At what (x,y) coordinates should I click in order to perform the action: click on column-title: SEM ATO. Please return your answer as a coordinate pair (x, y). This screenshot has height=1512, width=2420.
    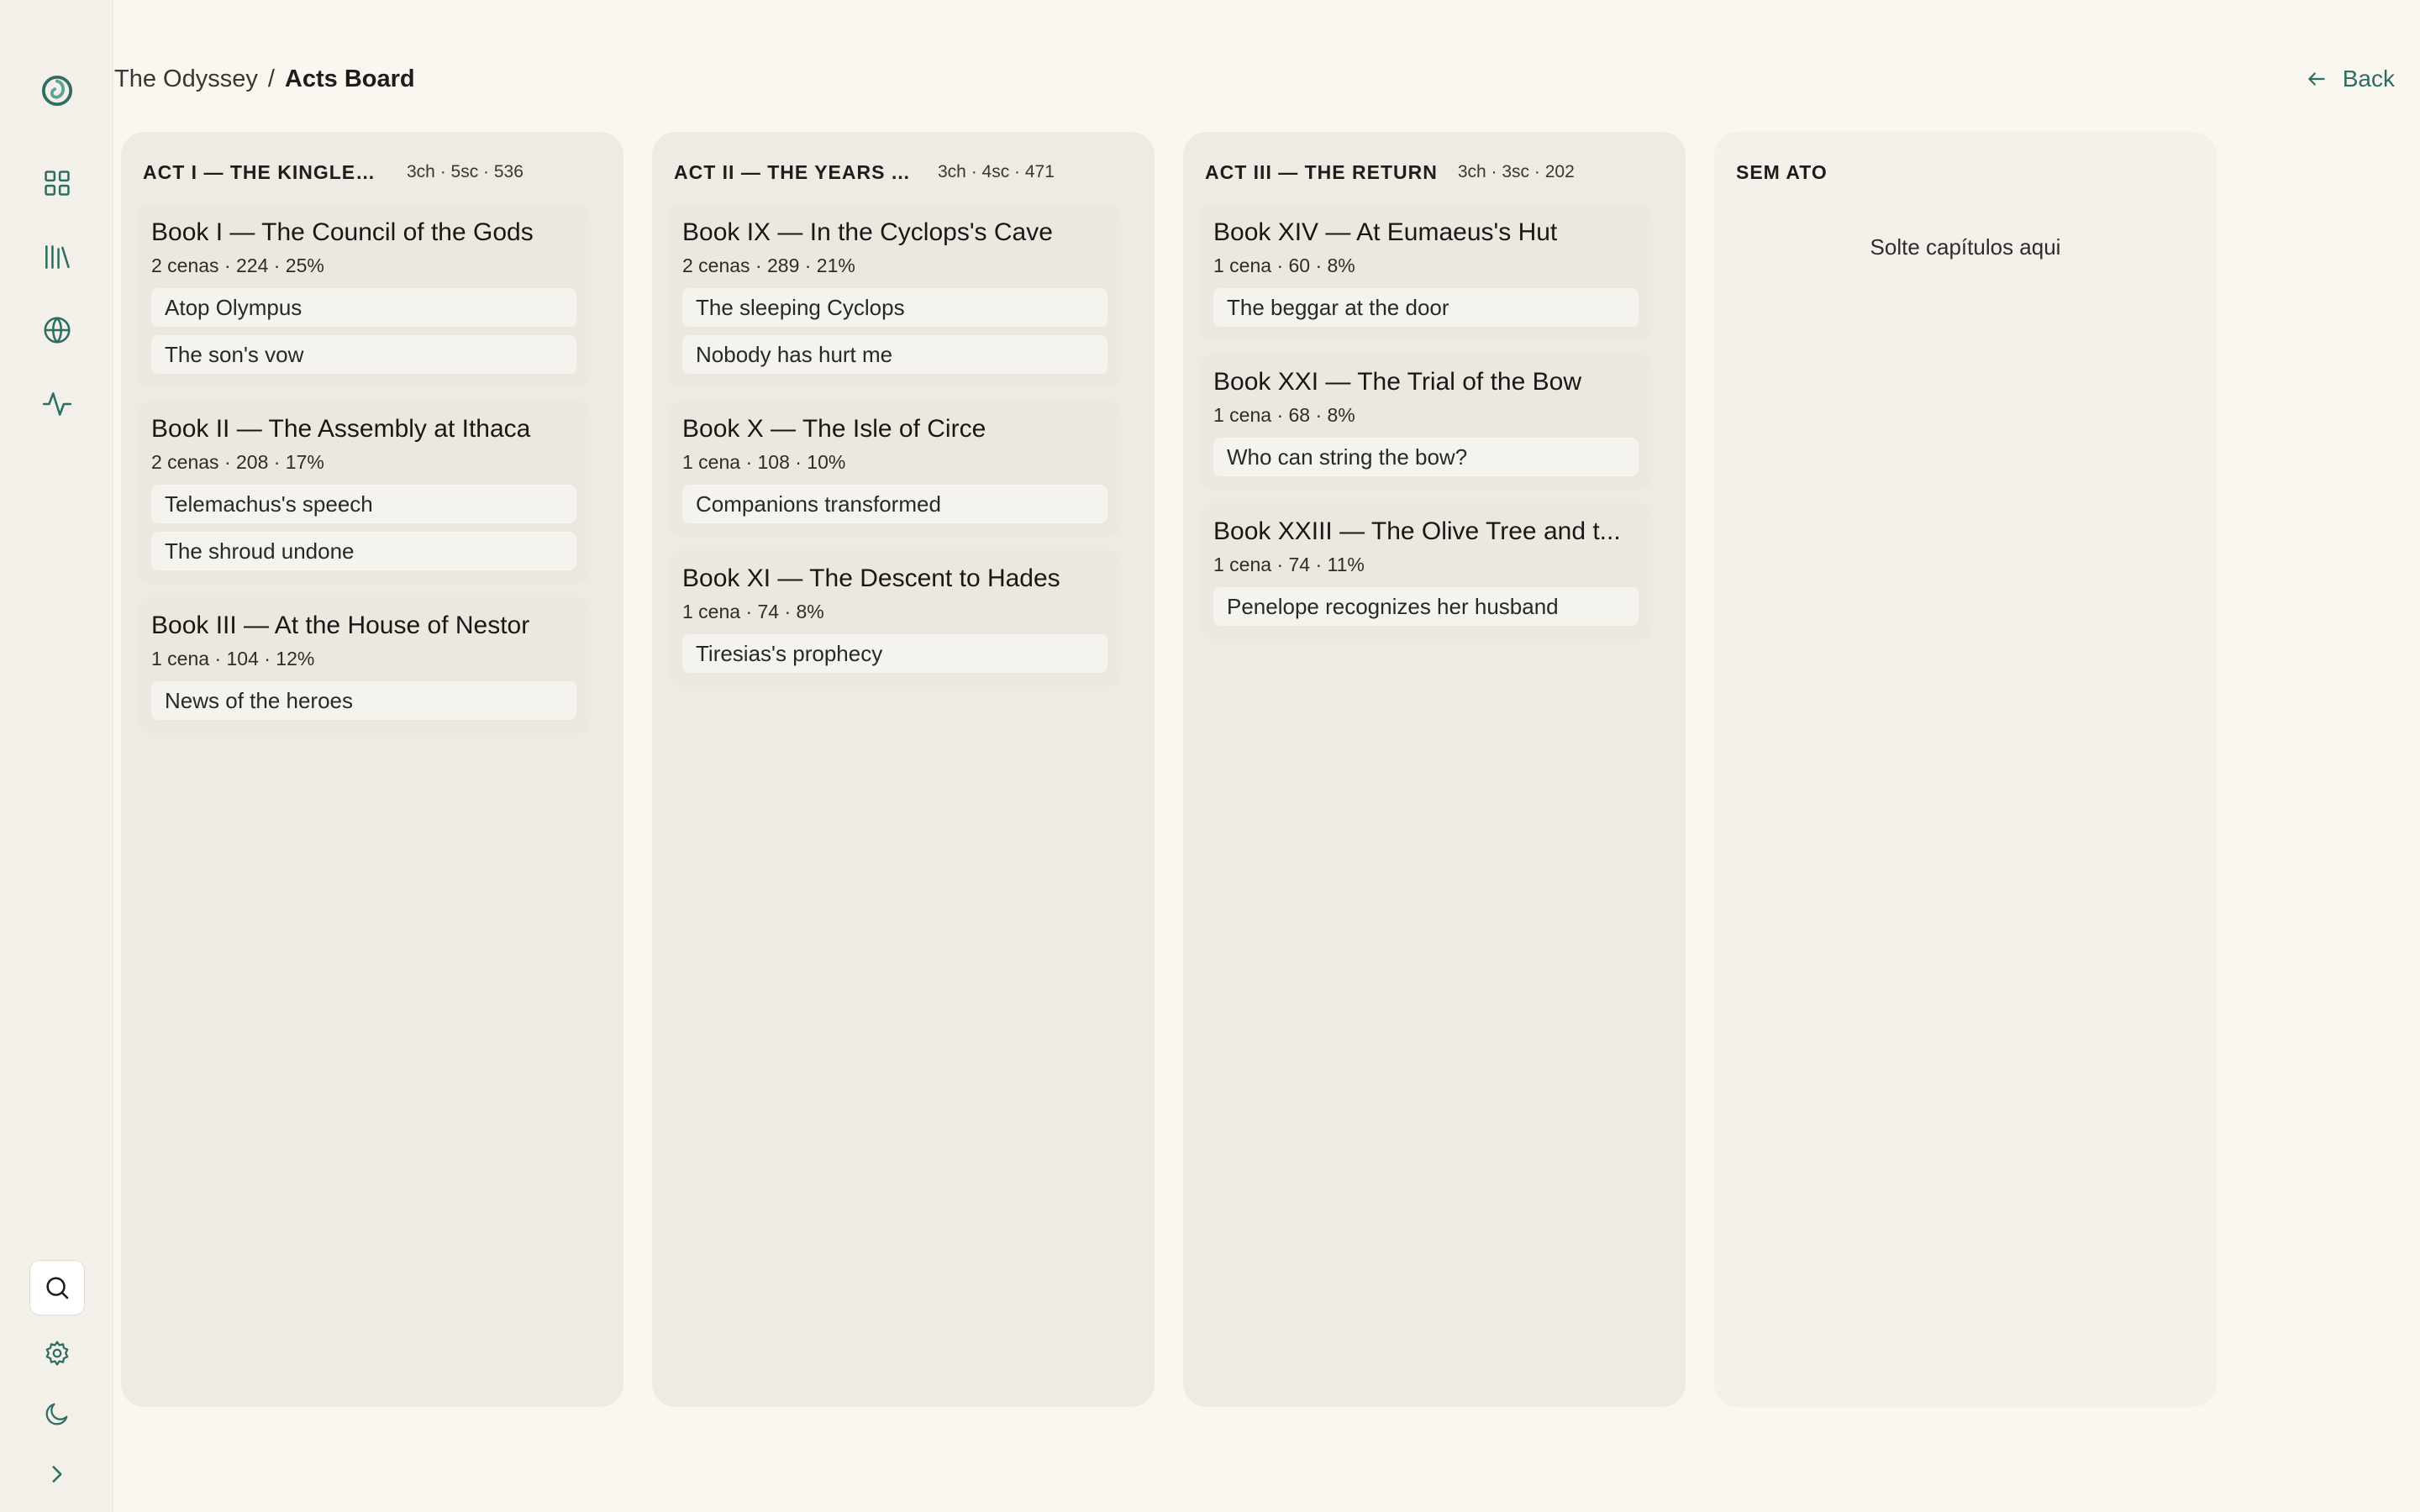
    Looking at the image, I should click on (1782, 171).